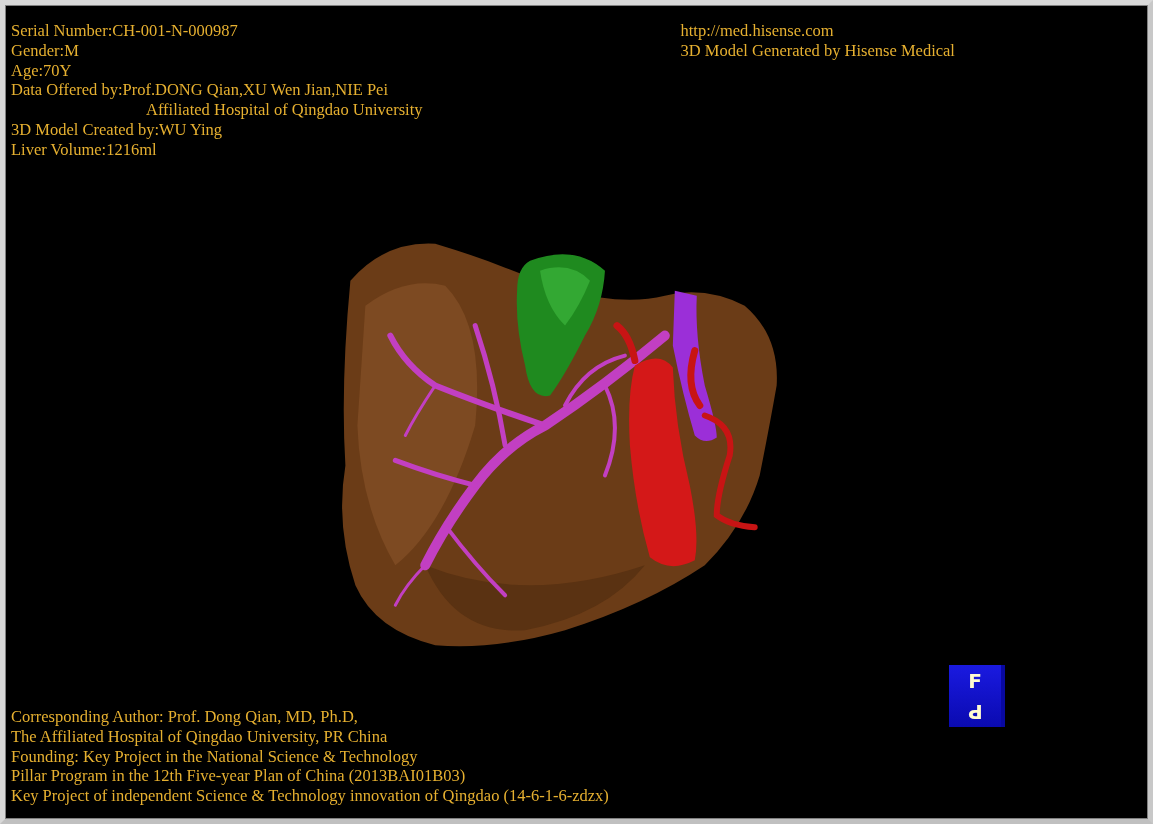 The width and height of the screenshot is (1153, 824). I want to click on info-text: Corresponding Author: Prof. Dong Qian, MD, Ph.D,, so click(184, 717).